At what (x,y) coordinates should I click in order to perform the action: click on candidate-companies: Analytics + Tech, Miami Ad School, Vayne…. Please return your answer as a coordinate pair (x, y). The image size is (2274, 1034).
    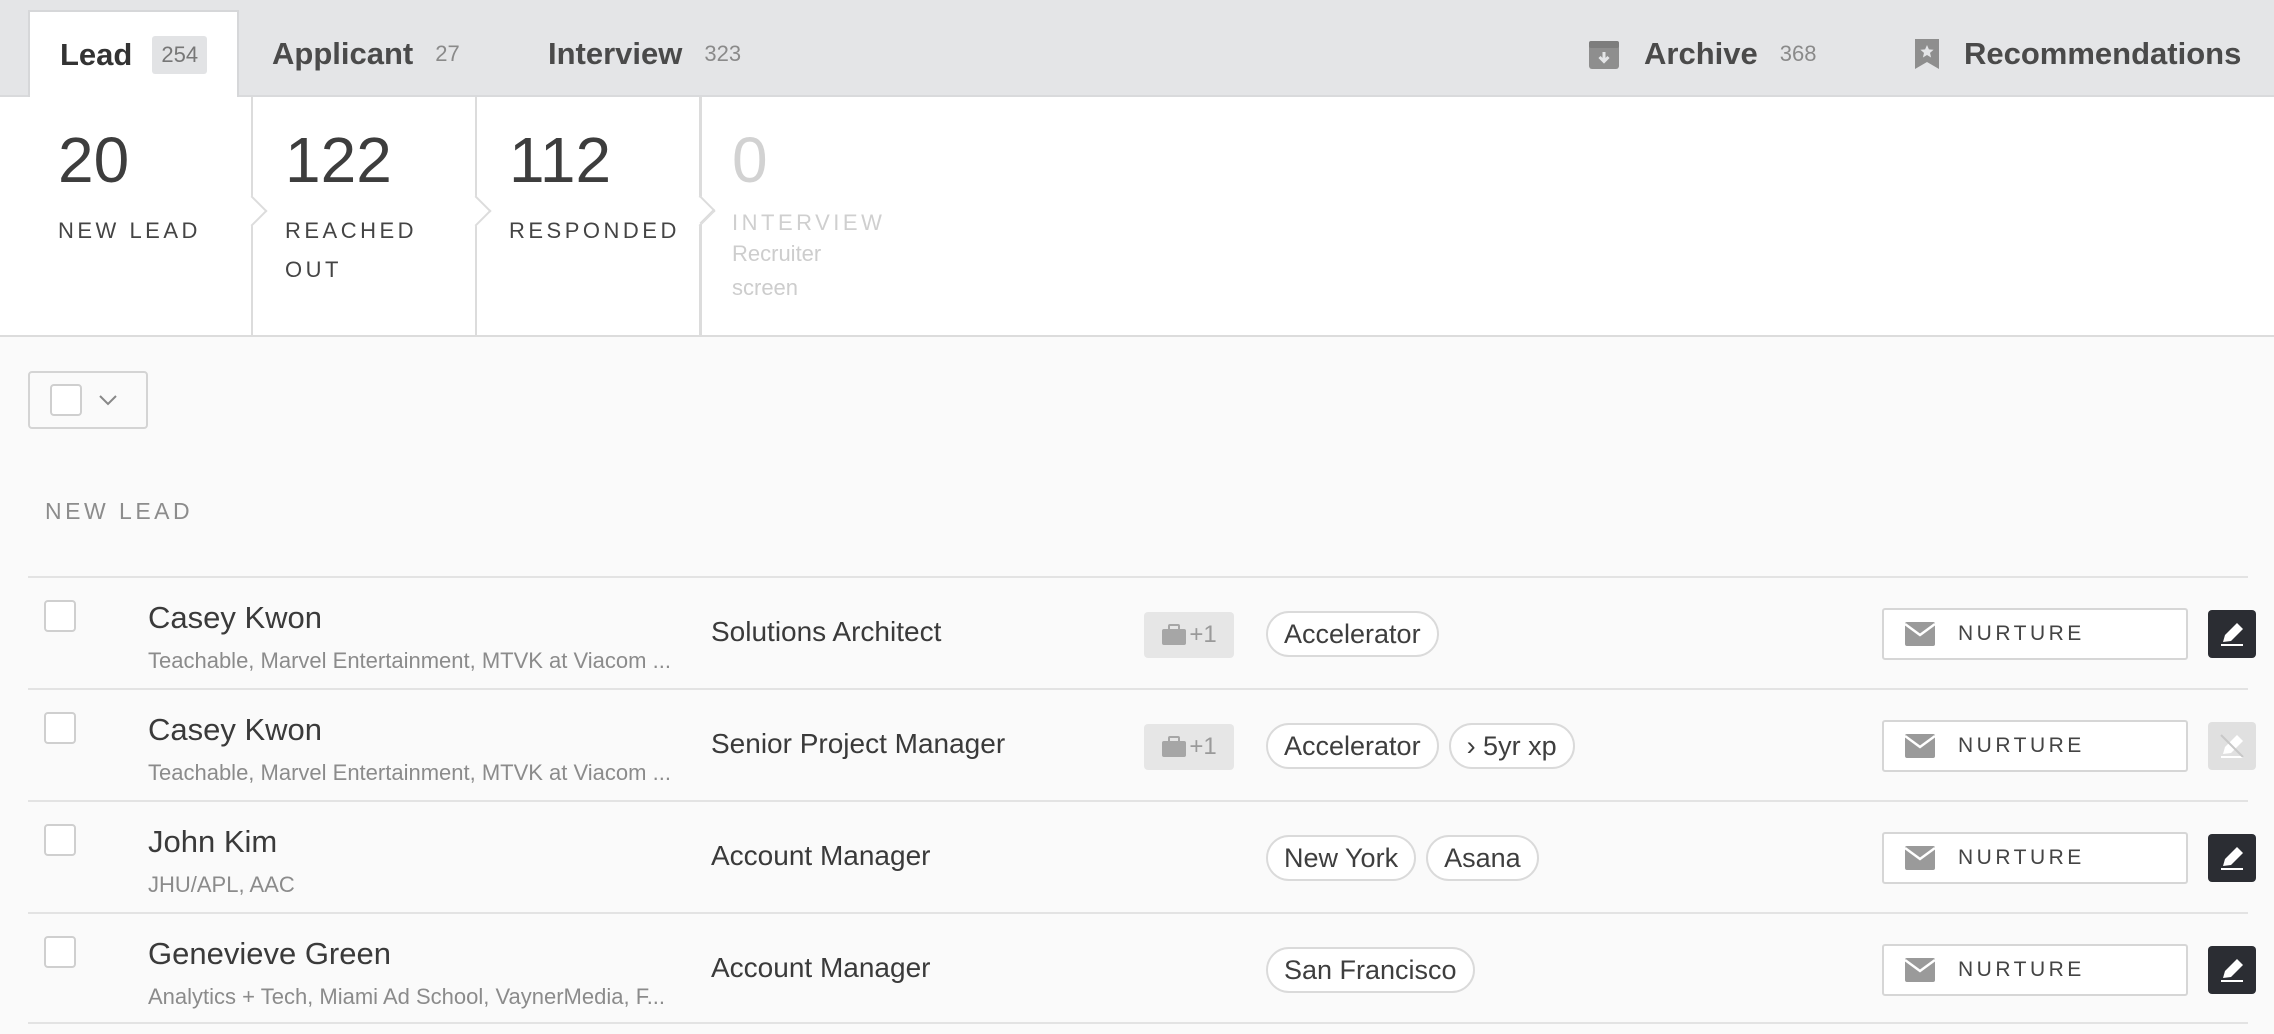
    Looking at the image, I should click on (407, 996).